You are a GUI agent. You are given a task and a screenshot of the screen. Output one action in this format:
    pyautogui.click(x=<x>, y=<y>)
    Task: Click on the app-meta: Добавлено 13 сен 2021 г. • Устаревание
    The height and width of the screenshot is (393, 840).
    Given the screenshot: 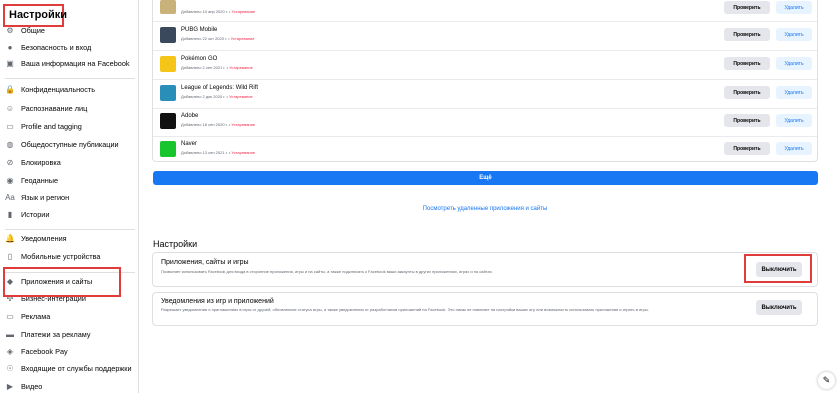 What is the action you would take?
    pyautogui.click(x=218, y=152)
    